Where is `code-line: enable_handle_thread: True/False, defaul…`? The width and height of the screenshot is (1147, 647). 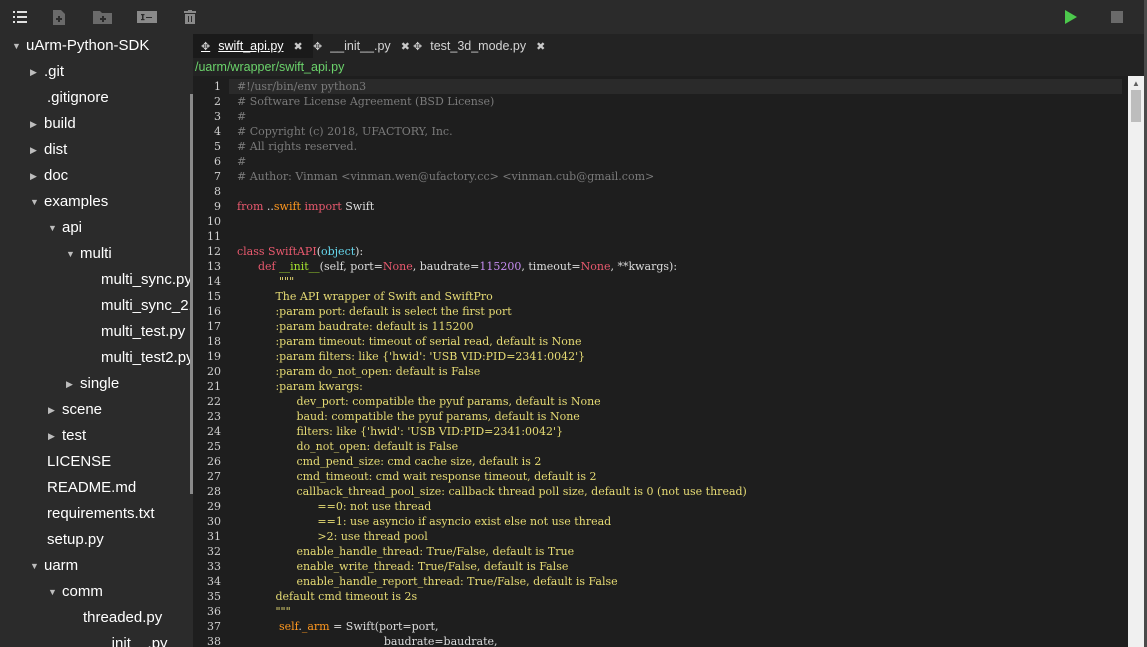 code-line: enable_handle_thread: True/False, defaul… is located at coordinates (405, 551).